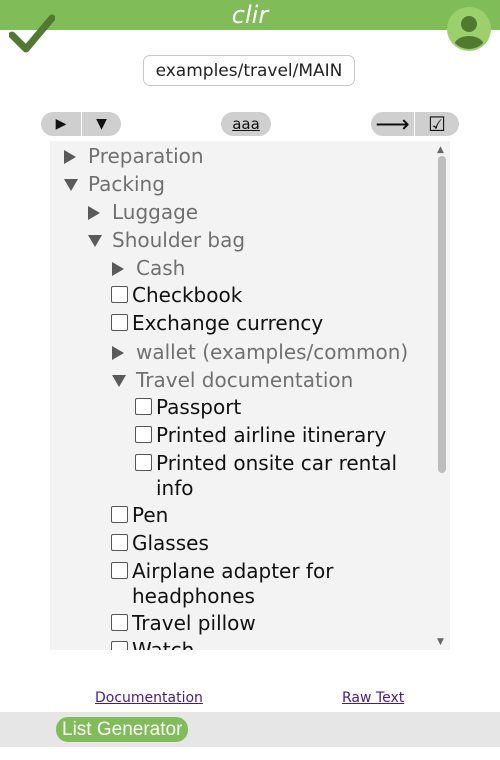  I want to click on tree-item-preparation: Preparation, so click(134, 156).